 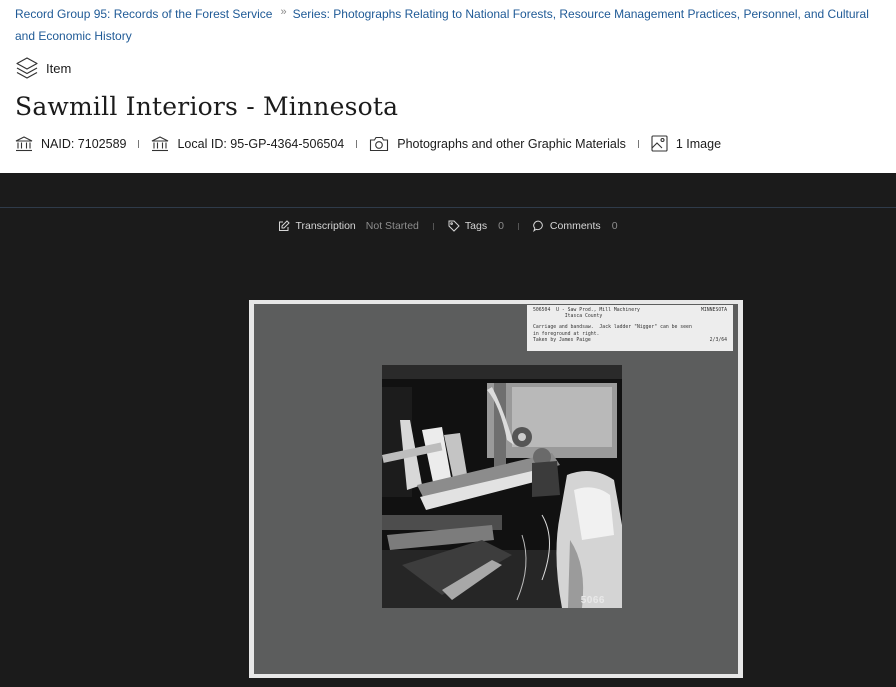 What do you see at coordinates (568, 317) in the screenshot?
I see `caption-line: Itasca County` at bounding box center [568, 317].